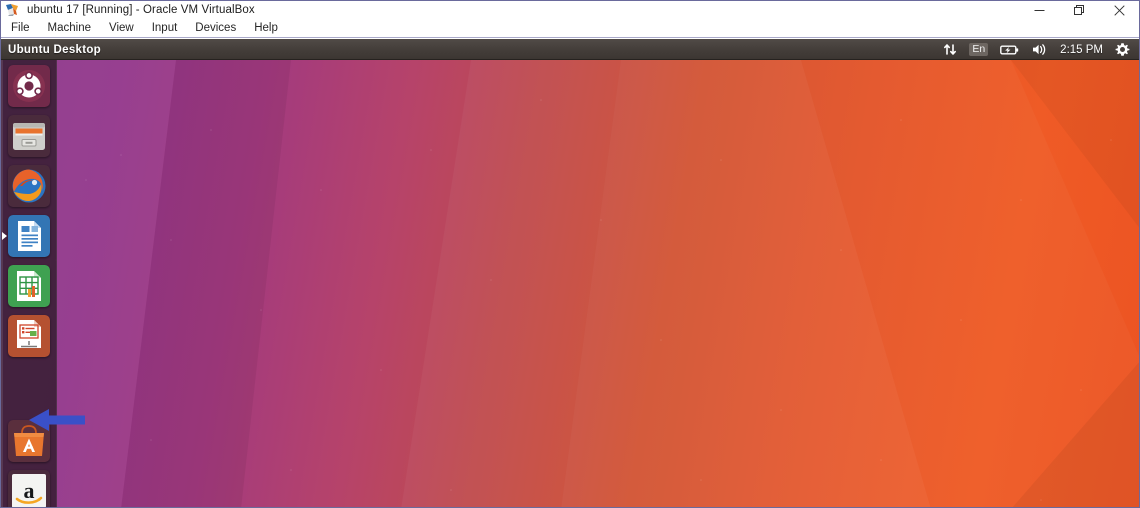 The height and width of the screenshot is (508, 1140). What do you see at coordinates (266, 28) in the screenshot?
I see `menu-help: Help` at bounding box center [266, 28].